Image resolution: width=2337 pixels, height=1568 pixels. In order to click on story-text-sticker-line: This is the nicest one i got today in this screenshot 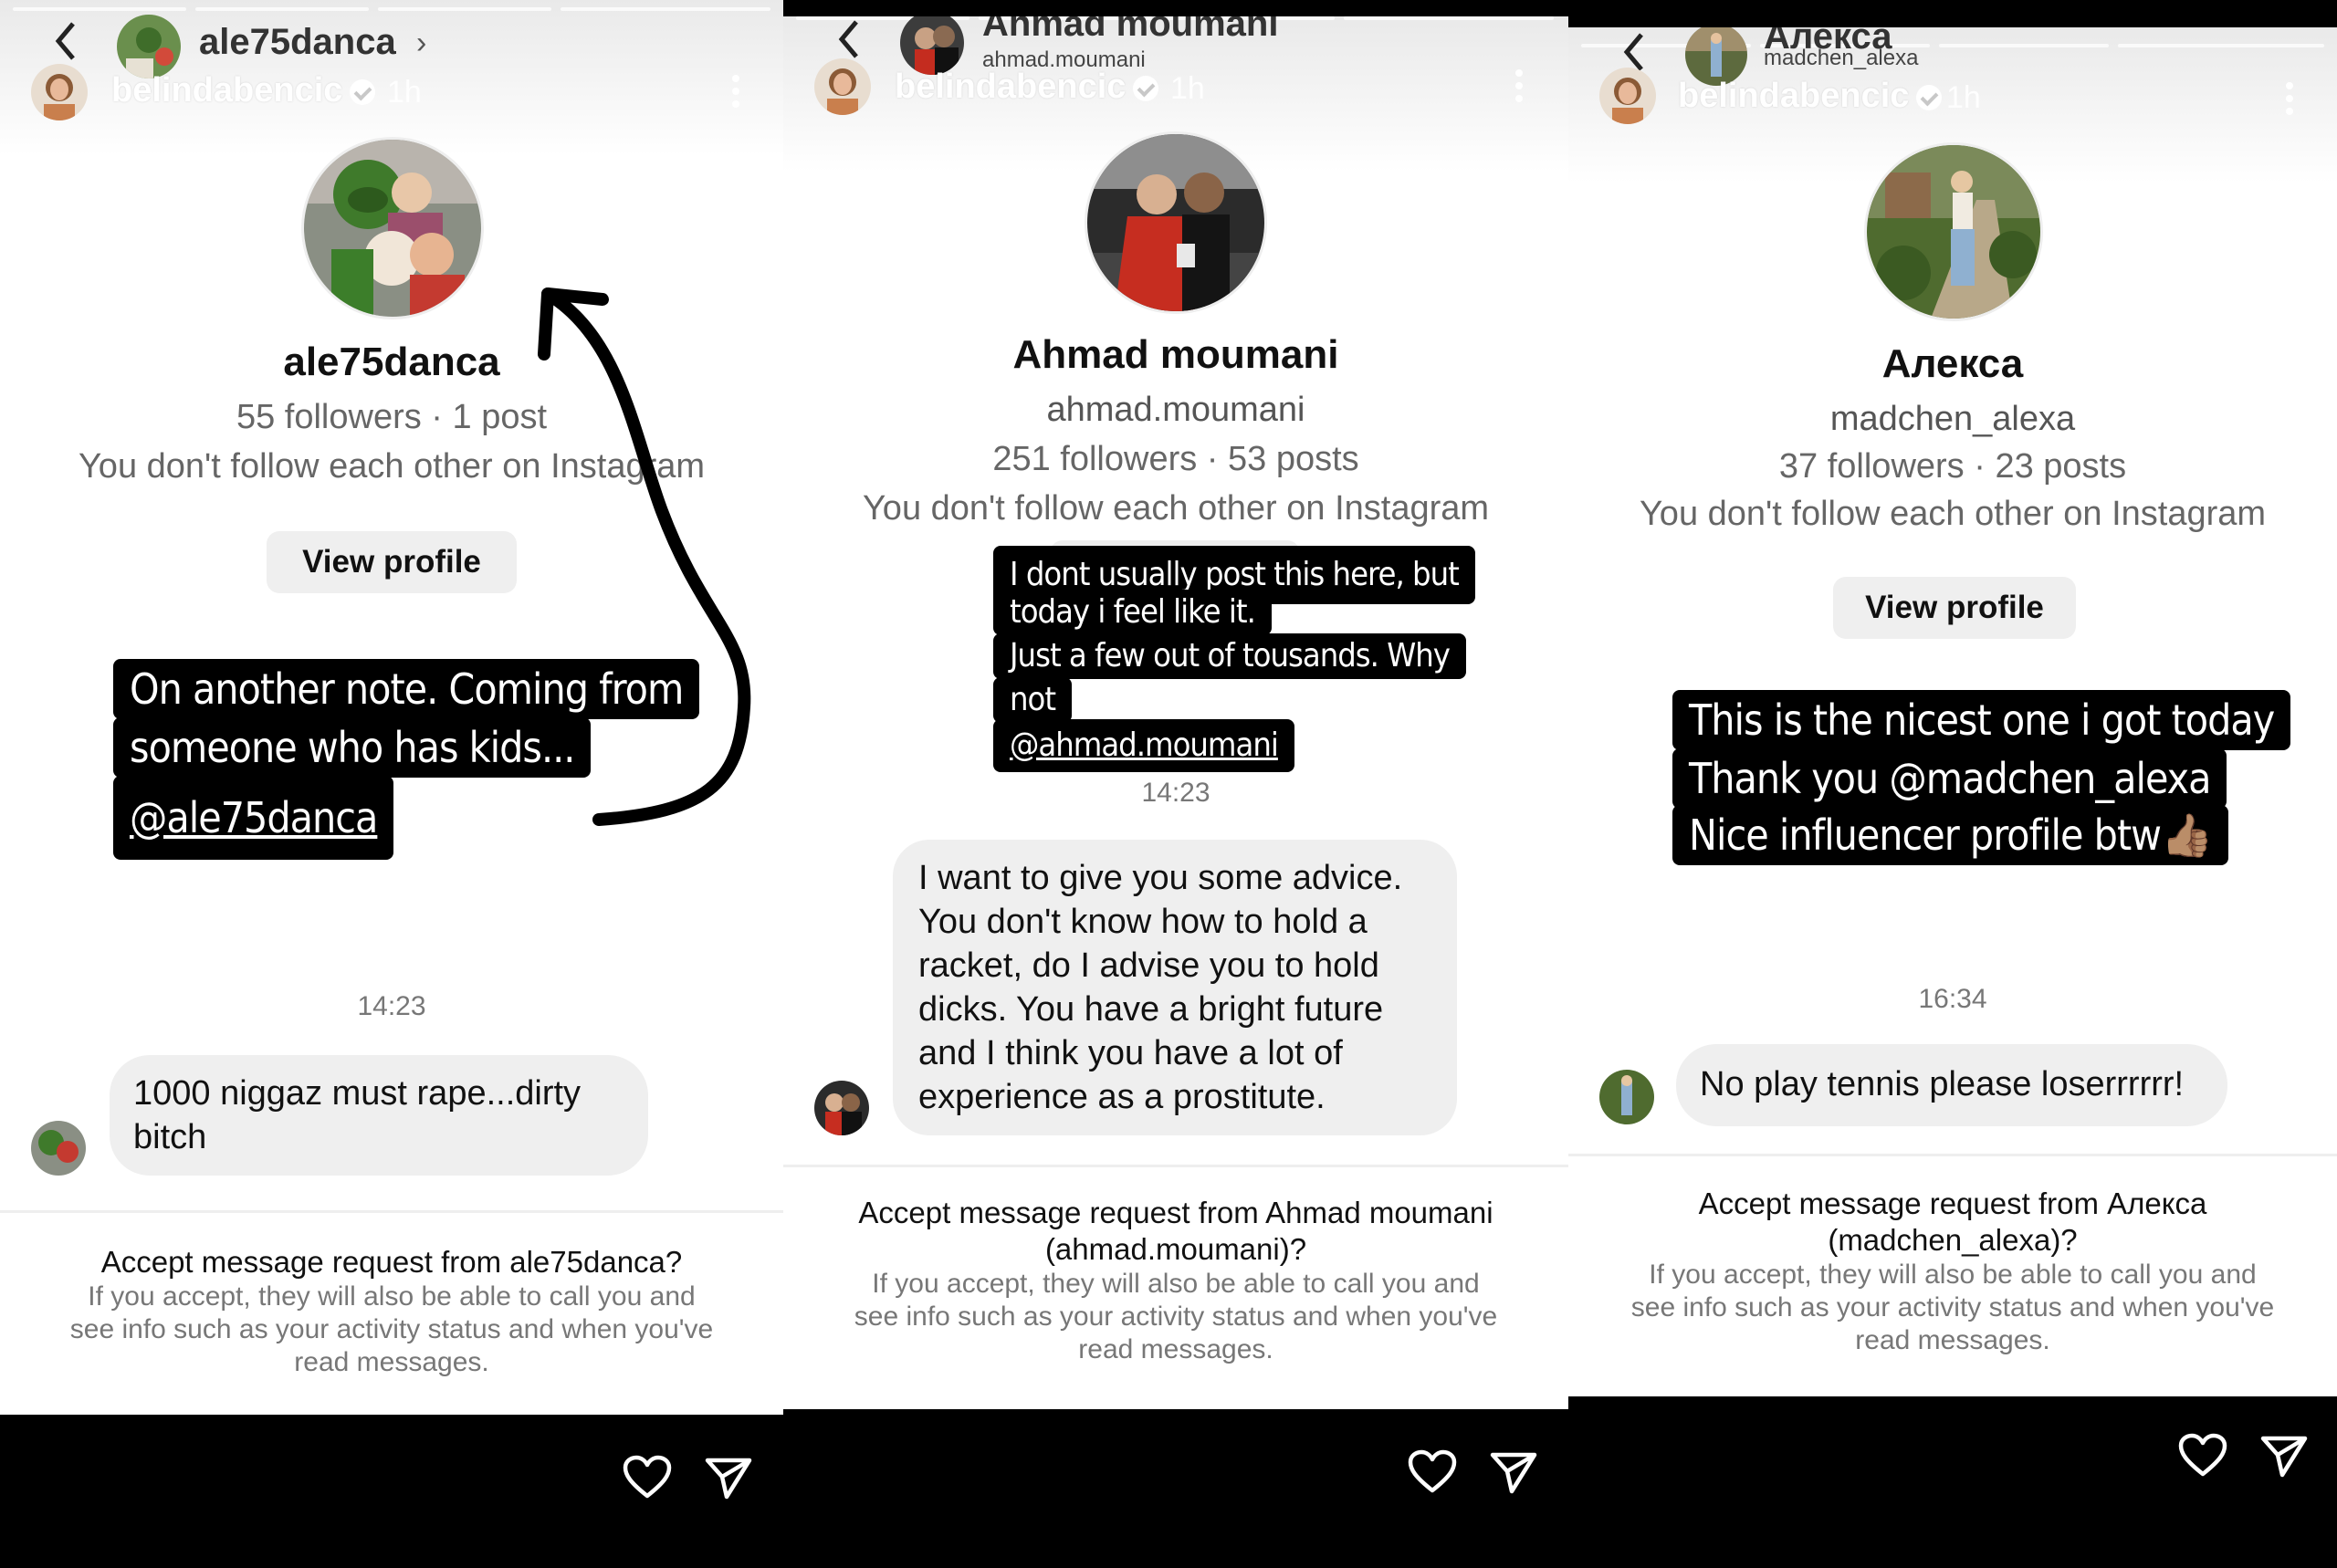, I will do `click(1981, 720)`.